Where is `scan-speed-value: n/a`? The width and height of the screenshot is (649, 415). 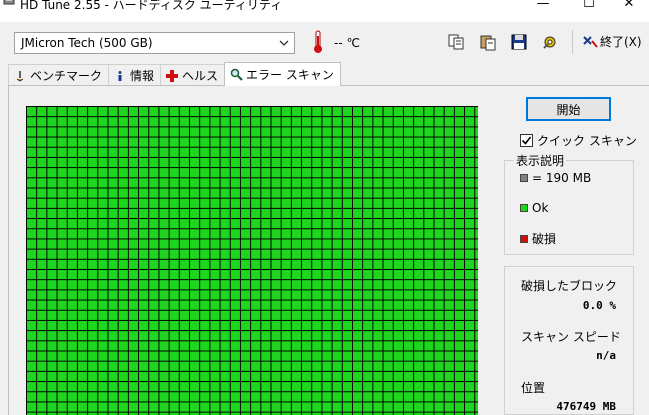
scan-speed-value: n/a is located at coordinates (606, 355).